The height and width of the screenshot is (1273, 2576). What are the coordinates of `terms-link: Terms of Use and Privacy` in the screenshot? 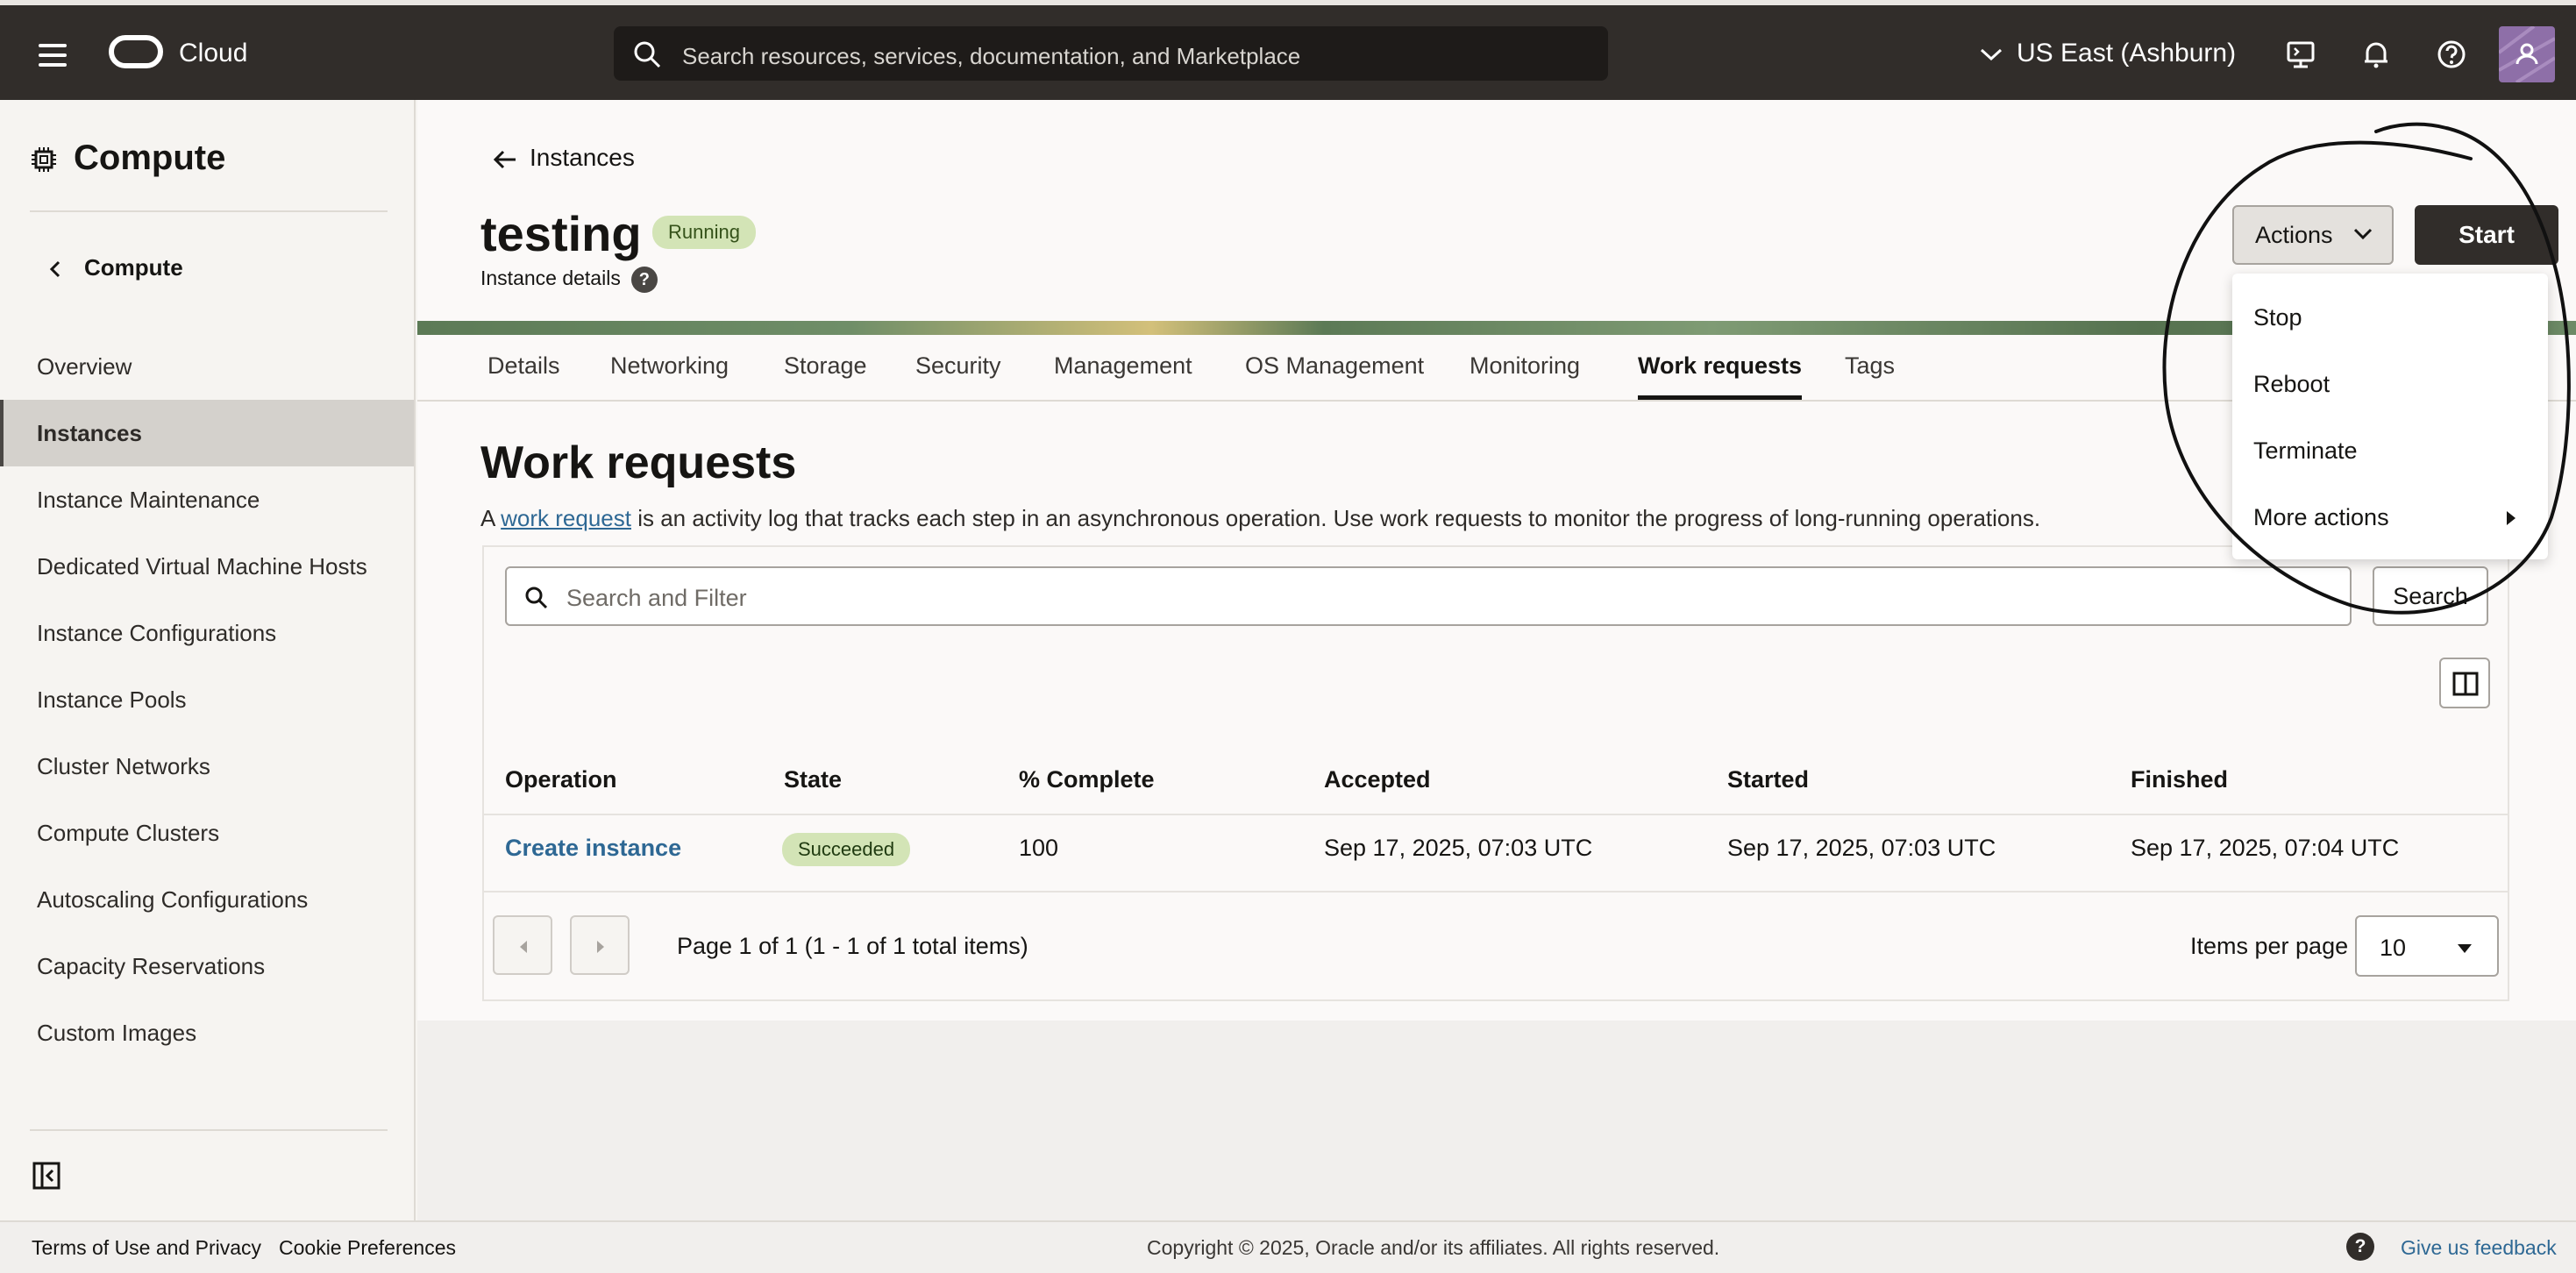 It's located at (146, 1248).